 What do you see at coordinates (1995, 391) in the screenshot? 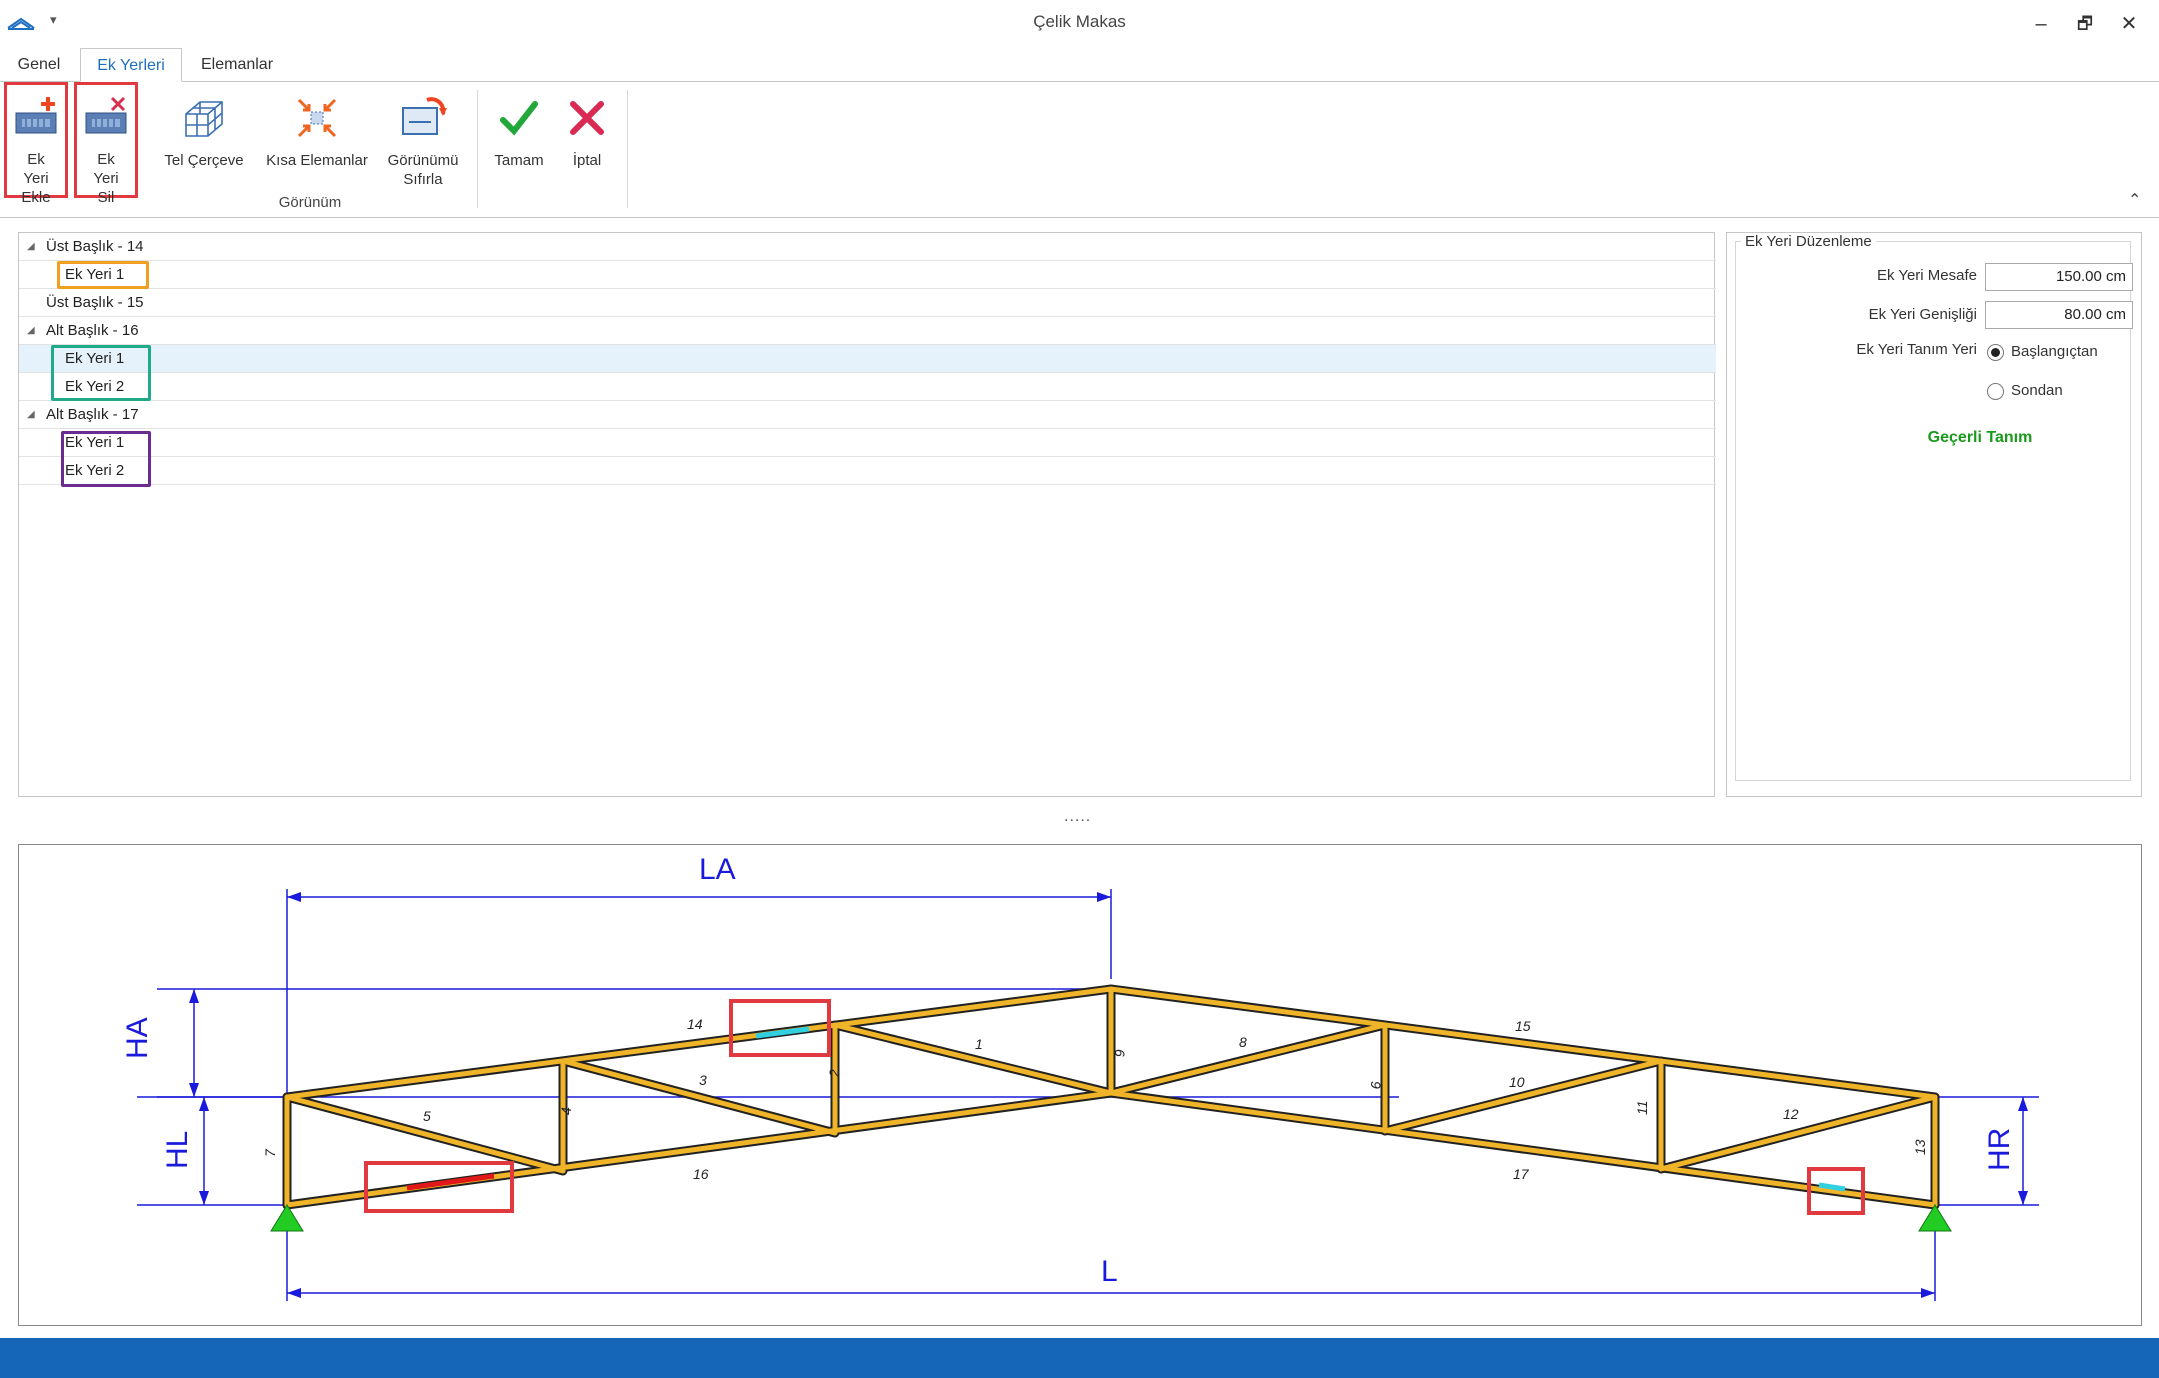
I see `radio-end` at bounding box center [1995, 391].